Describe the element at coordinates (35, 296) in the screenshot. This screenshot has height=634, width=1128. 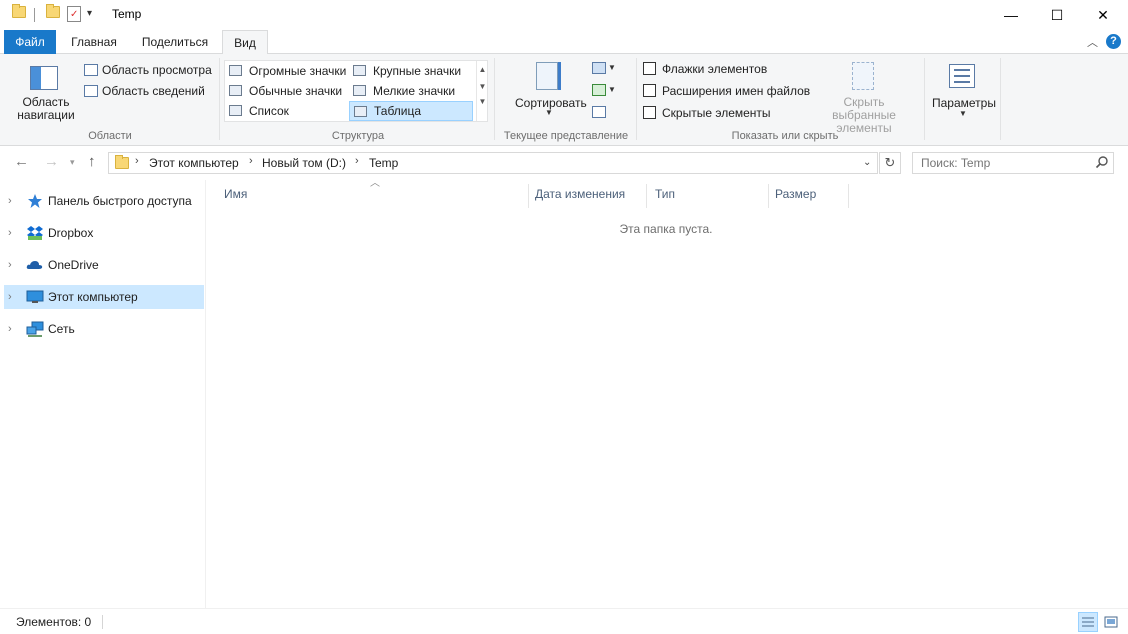
I see `computer-icon` at that location.